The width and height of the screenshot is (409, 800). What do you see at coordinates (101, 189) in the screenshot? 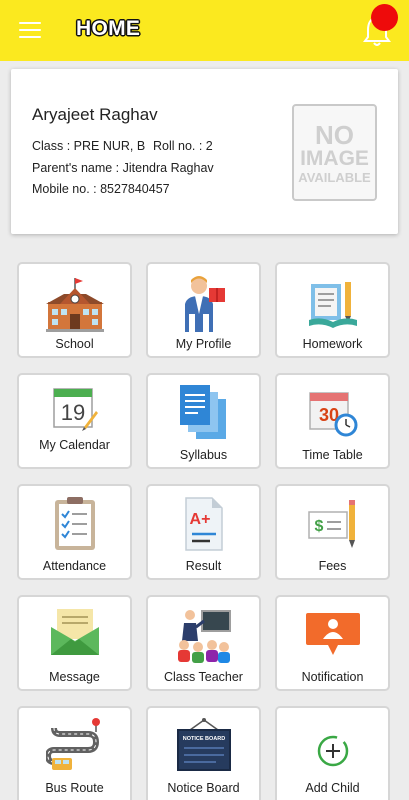
I see `mobile-number: Mobile no. : 8527840457` at bounding box center [101, 189].